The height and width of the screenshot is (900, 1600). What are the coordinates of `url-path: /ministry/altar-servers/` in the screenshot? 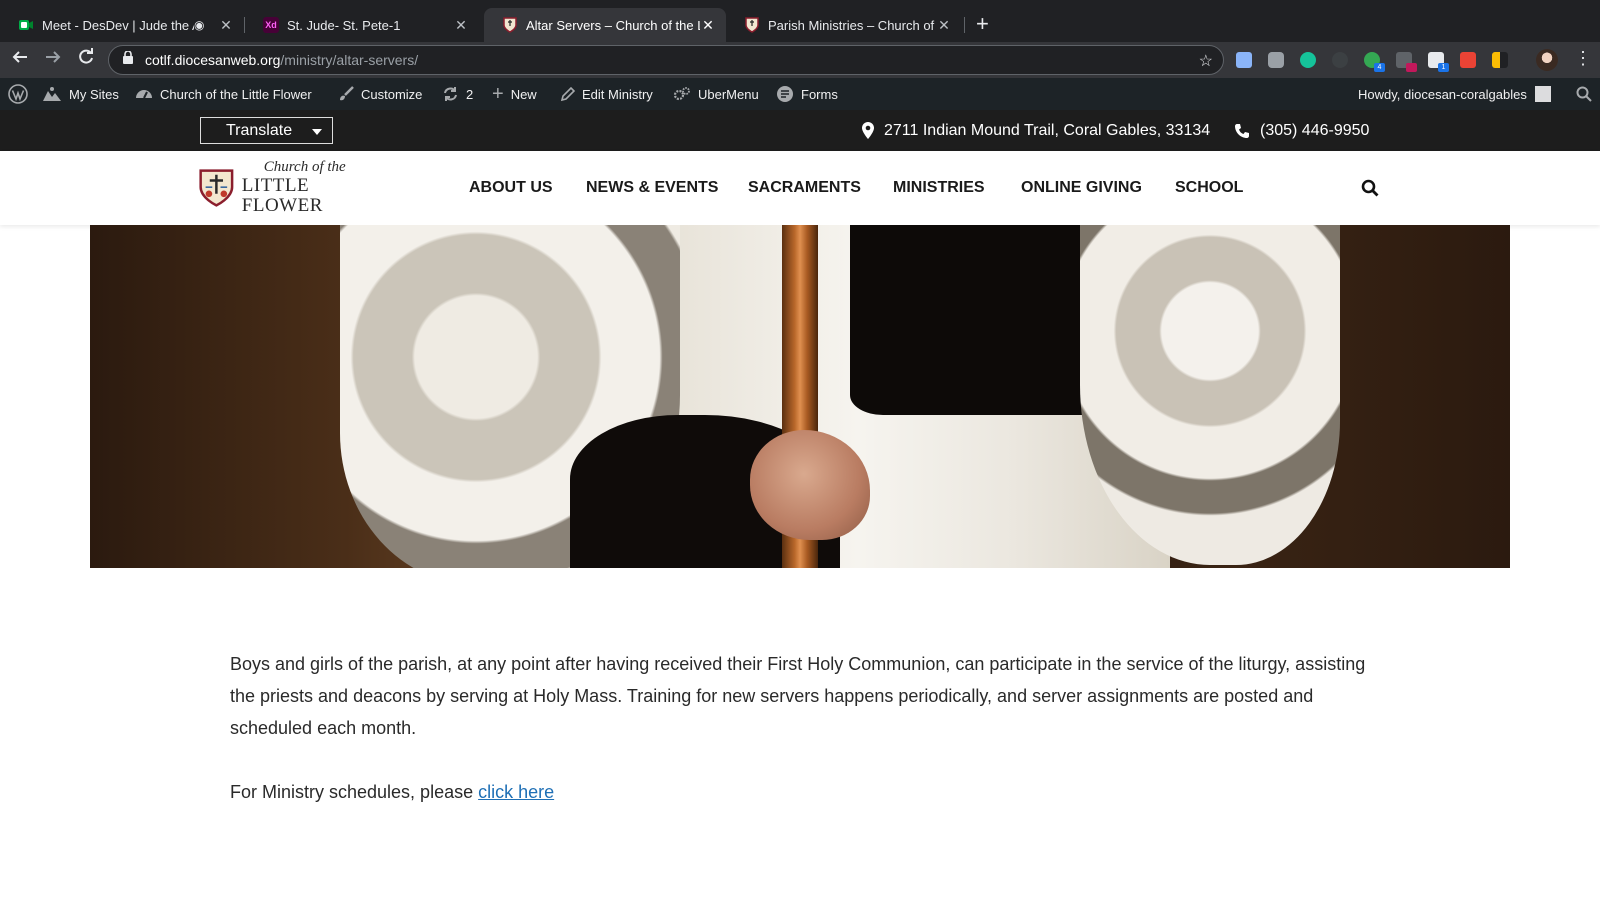 It's located at (349, 60).